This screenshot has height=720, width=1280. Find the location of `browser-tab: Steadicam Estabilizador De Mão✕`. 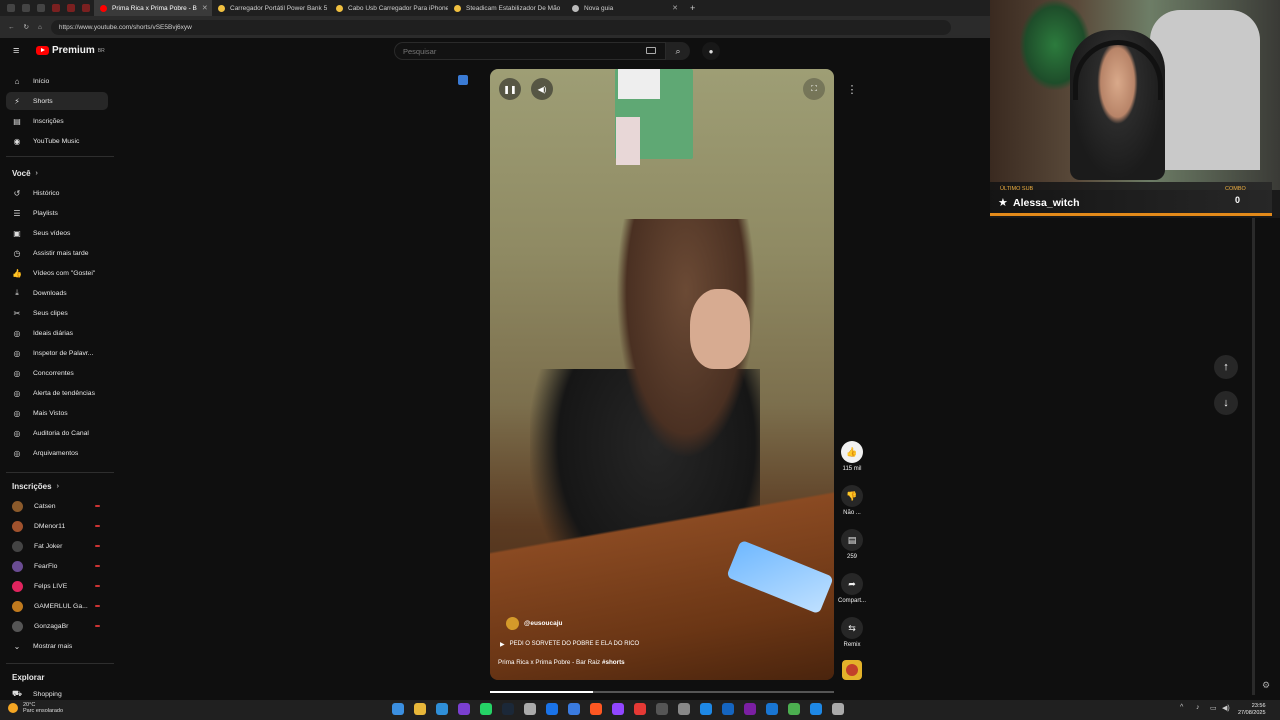

browser-tab: Steadicam Estabilizador De Mão✕ is located at coordinates (507, 8).